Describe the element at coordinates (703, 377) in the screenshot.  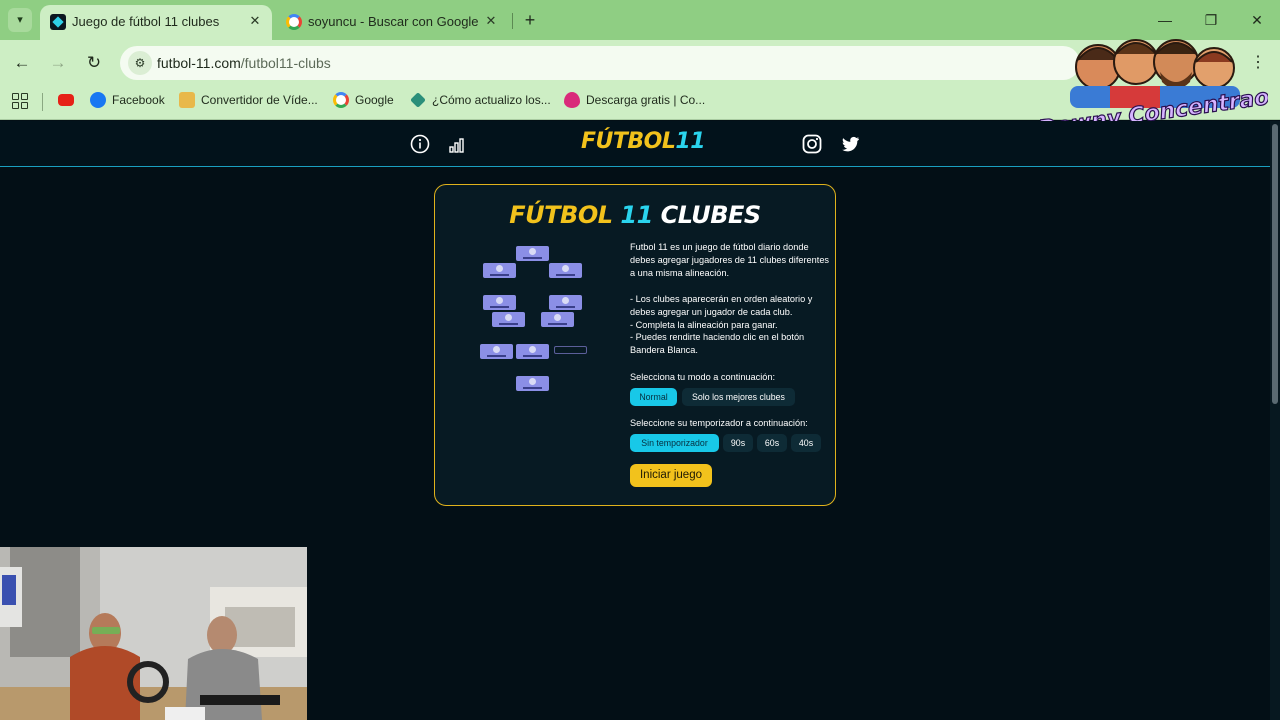
I see `mode-label: Selecciona tu modo a continuación:` at that location.